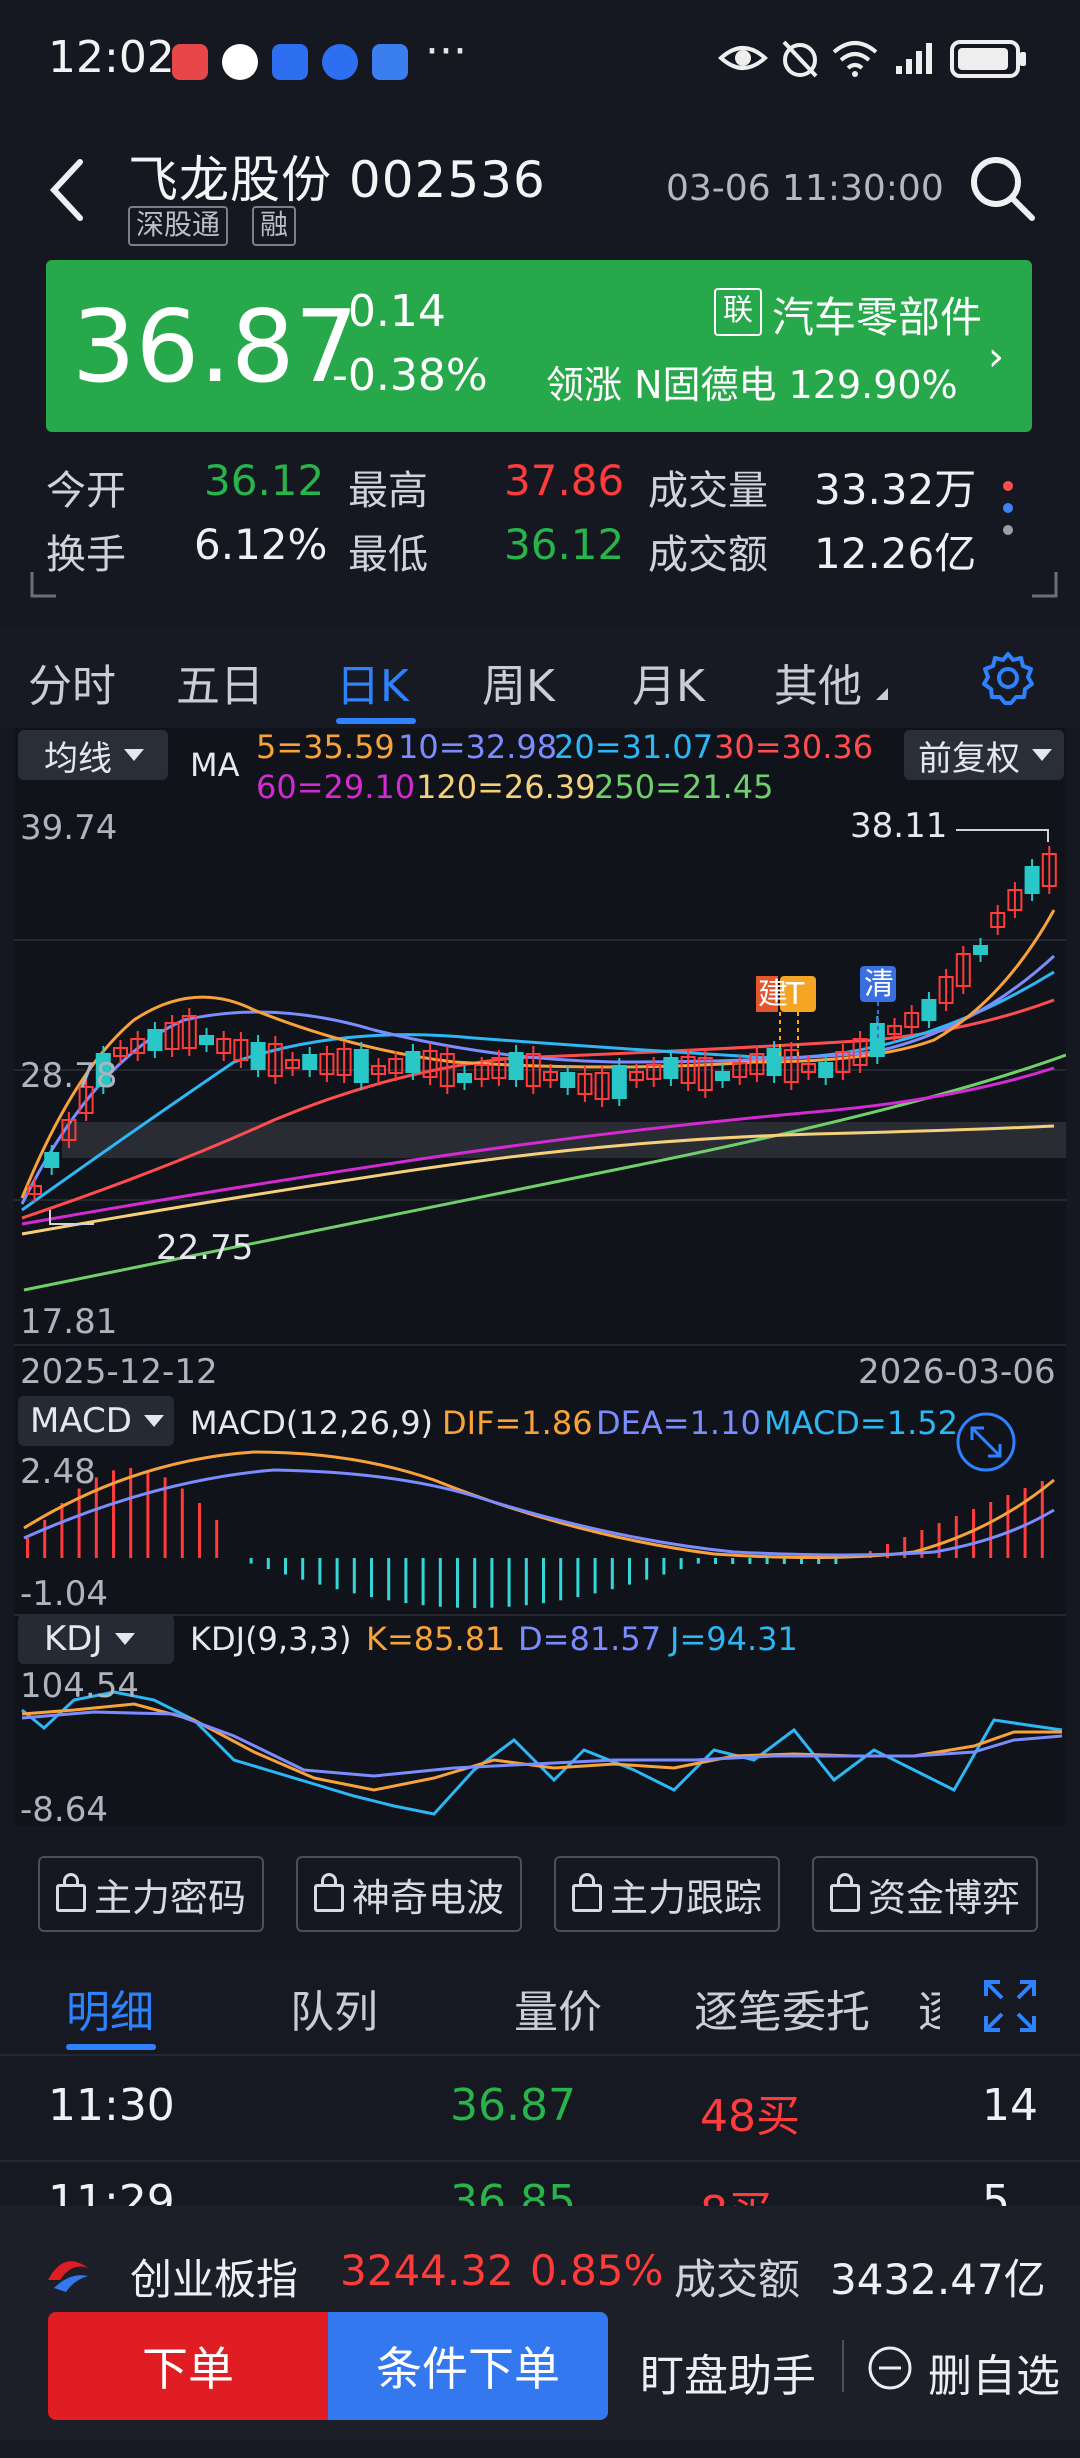 The height and width of the screenshot is (2458, 1080). What do you see at coordinates (861, 1423) in the screenshot?
I see `macd-value: MACD=1.52` at bounding box center [861, 1423].